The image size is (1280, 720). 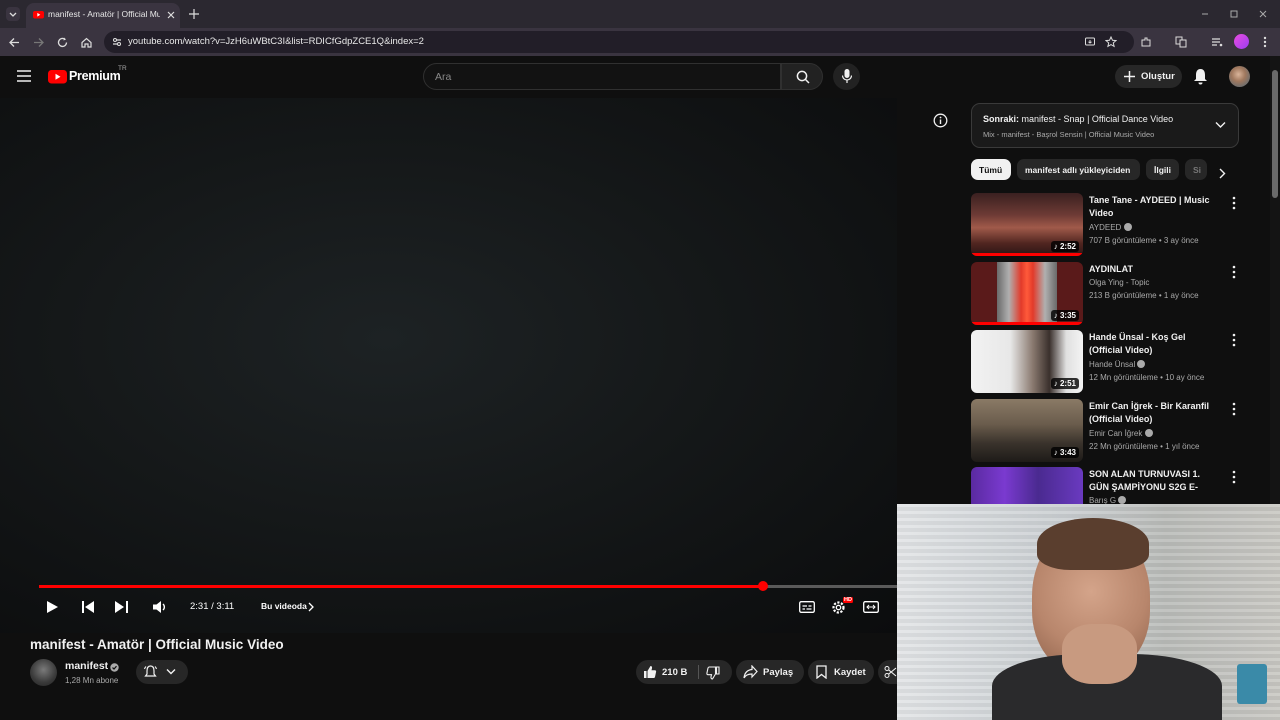 I want to click on chip-all: Tümü, so click(x=991, y=169).